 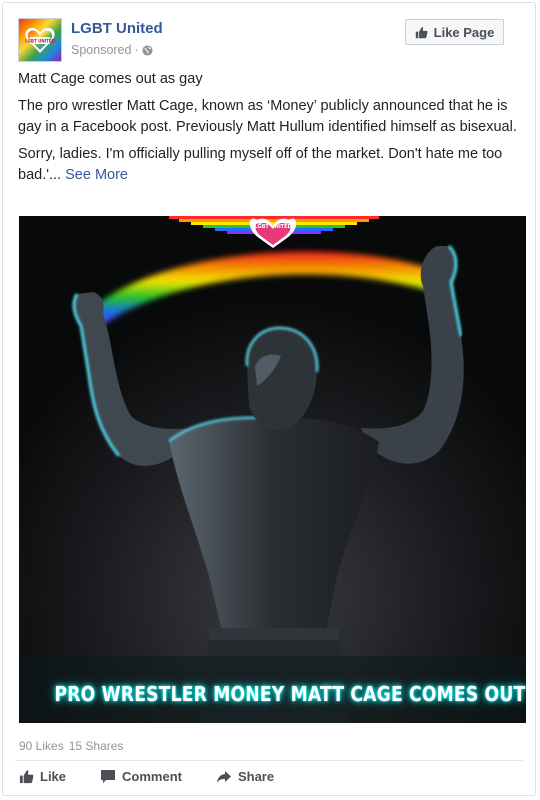 I want to click on like-page-label: Like Page, so click(x=464, y=32).